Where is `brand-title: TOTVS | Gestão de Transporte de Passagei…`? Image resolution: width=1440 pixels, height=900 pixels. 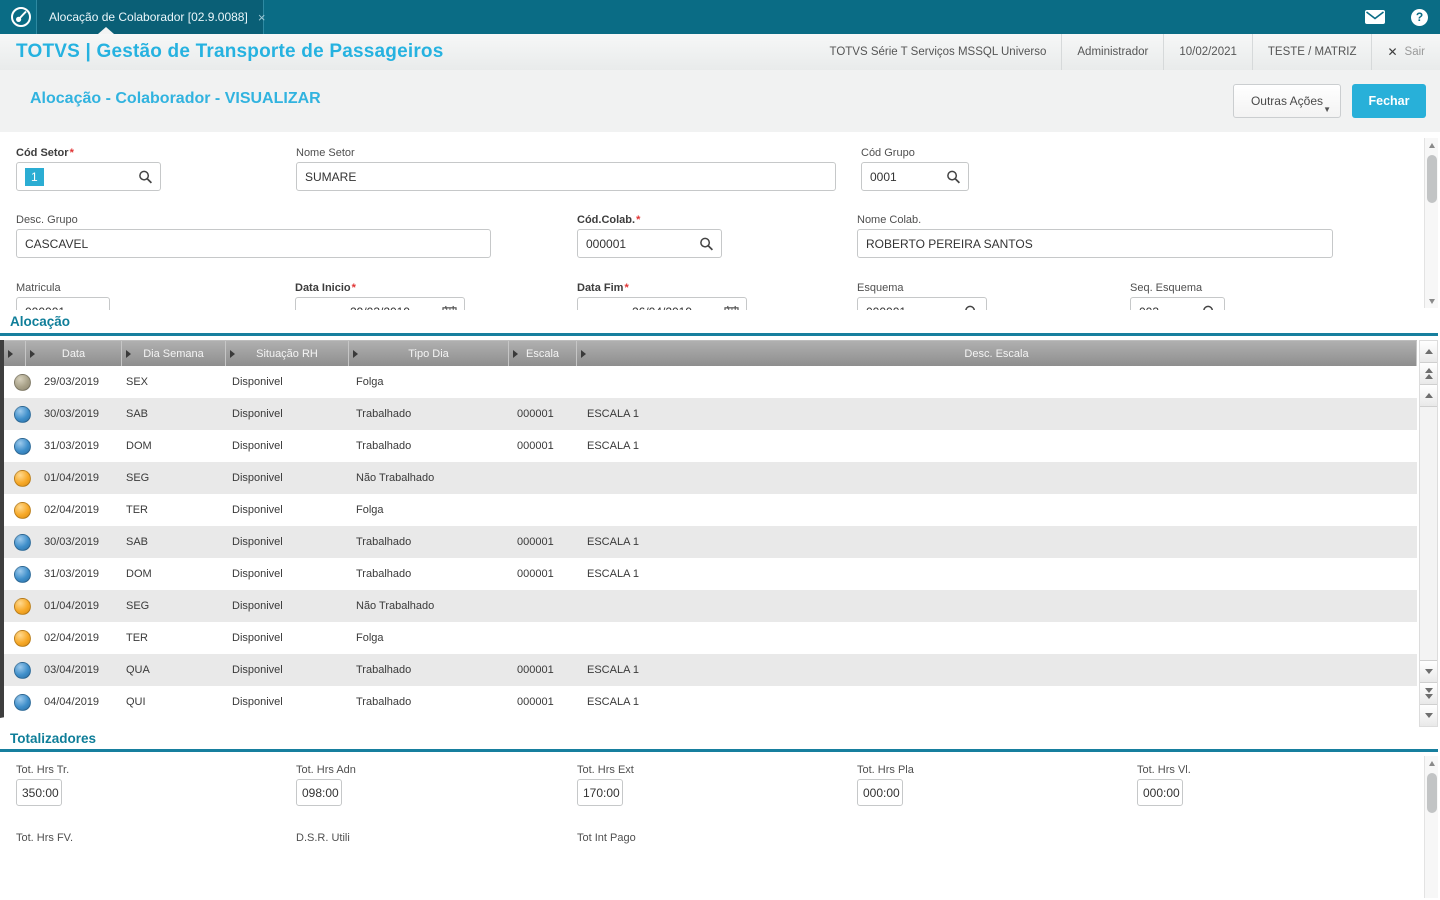
brand-title: TOTVS | Gestão de Transporte de Passagei… is located at coordinates (230, 51).